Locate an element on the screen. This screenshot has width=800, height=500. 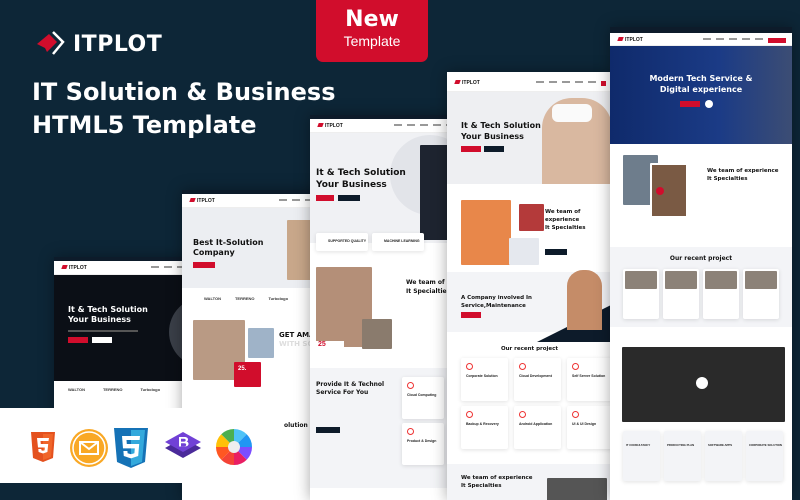
bottom-line-2: It Specialties is located at coordinates (481, 486).